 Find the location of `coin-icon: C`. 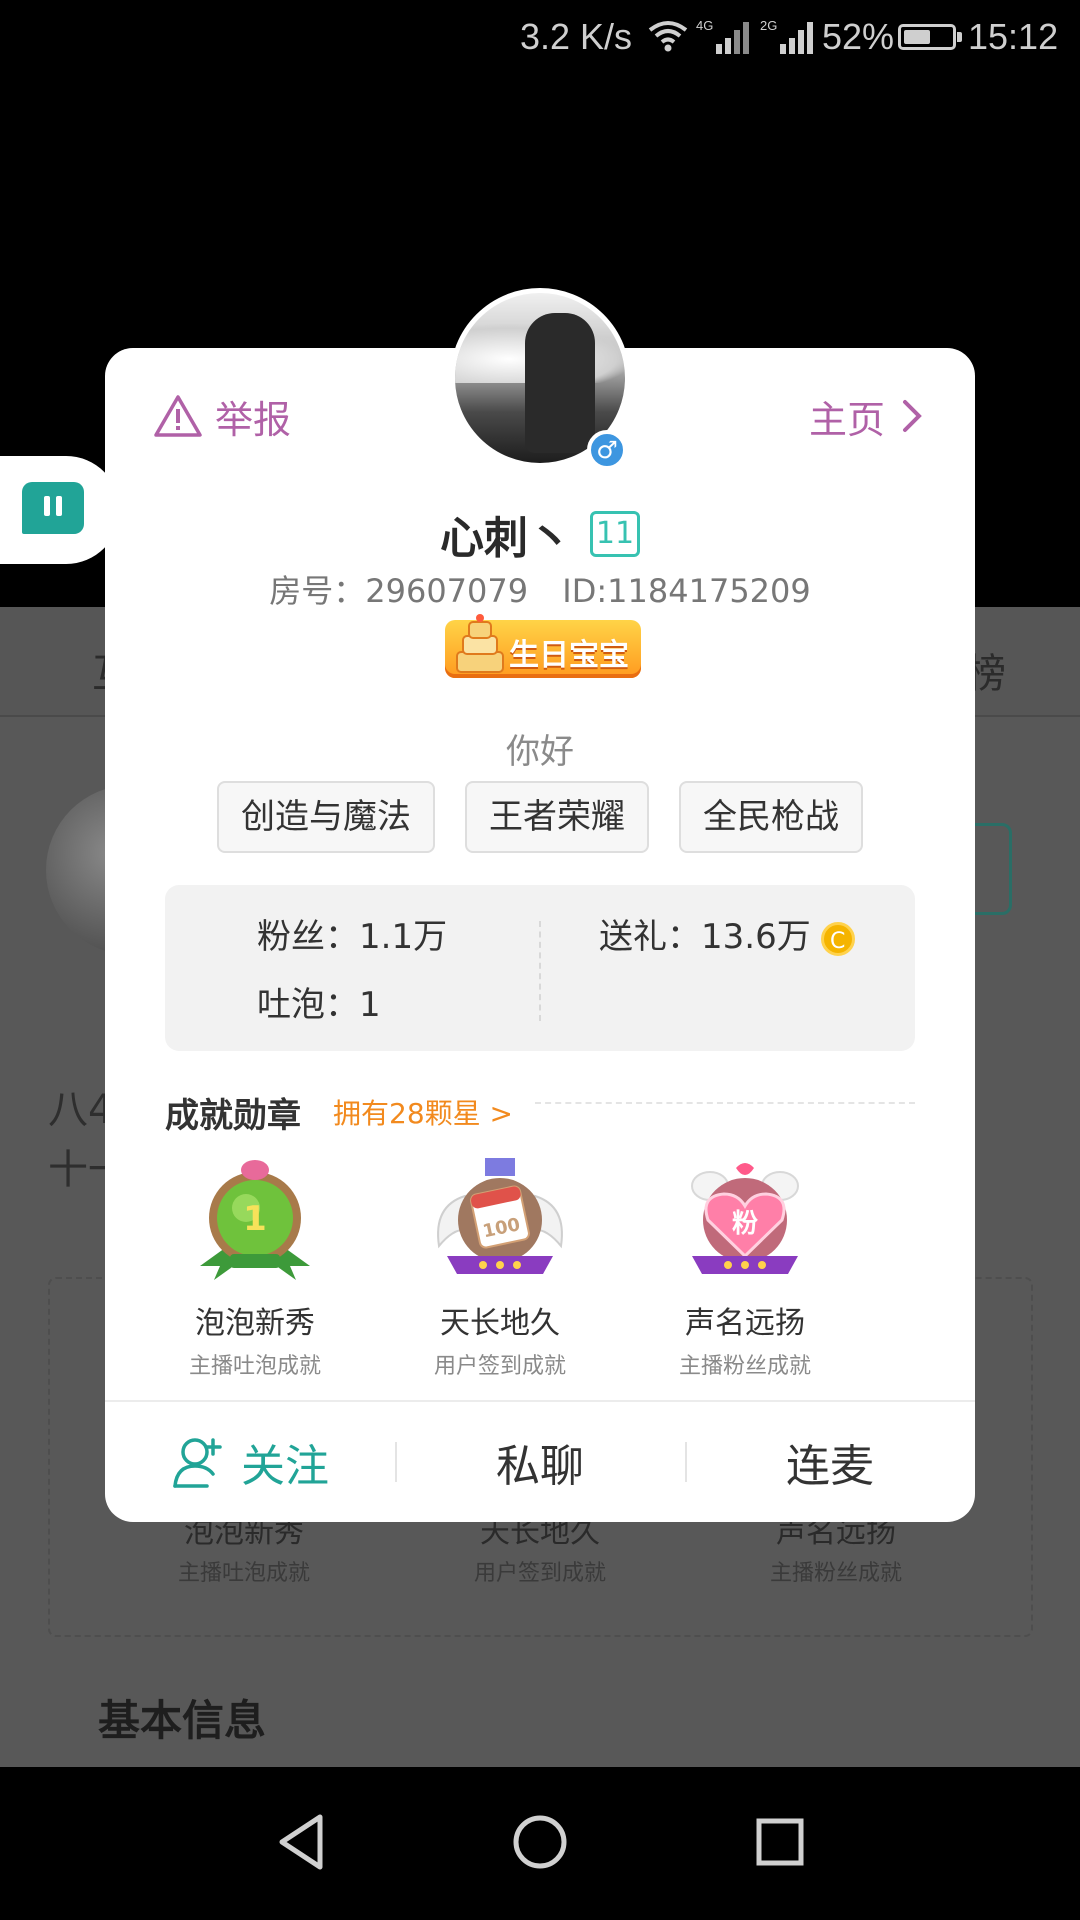

coin-icon: C is located at coordinates (837, 938).